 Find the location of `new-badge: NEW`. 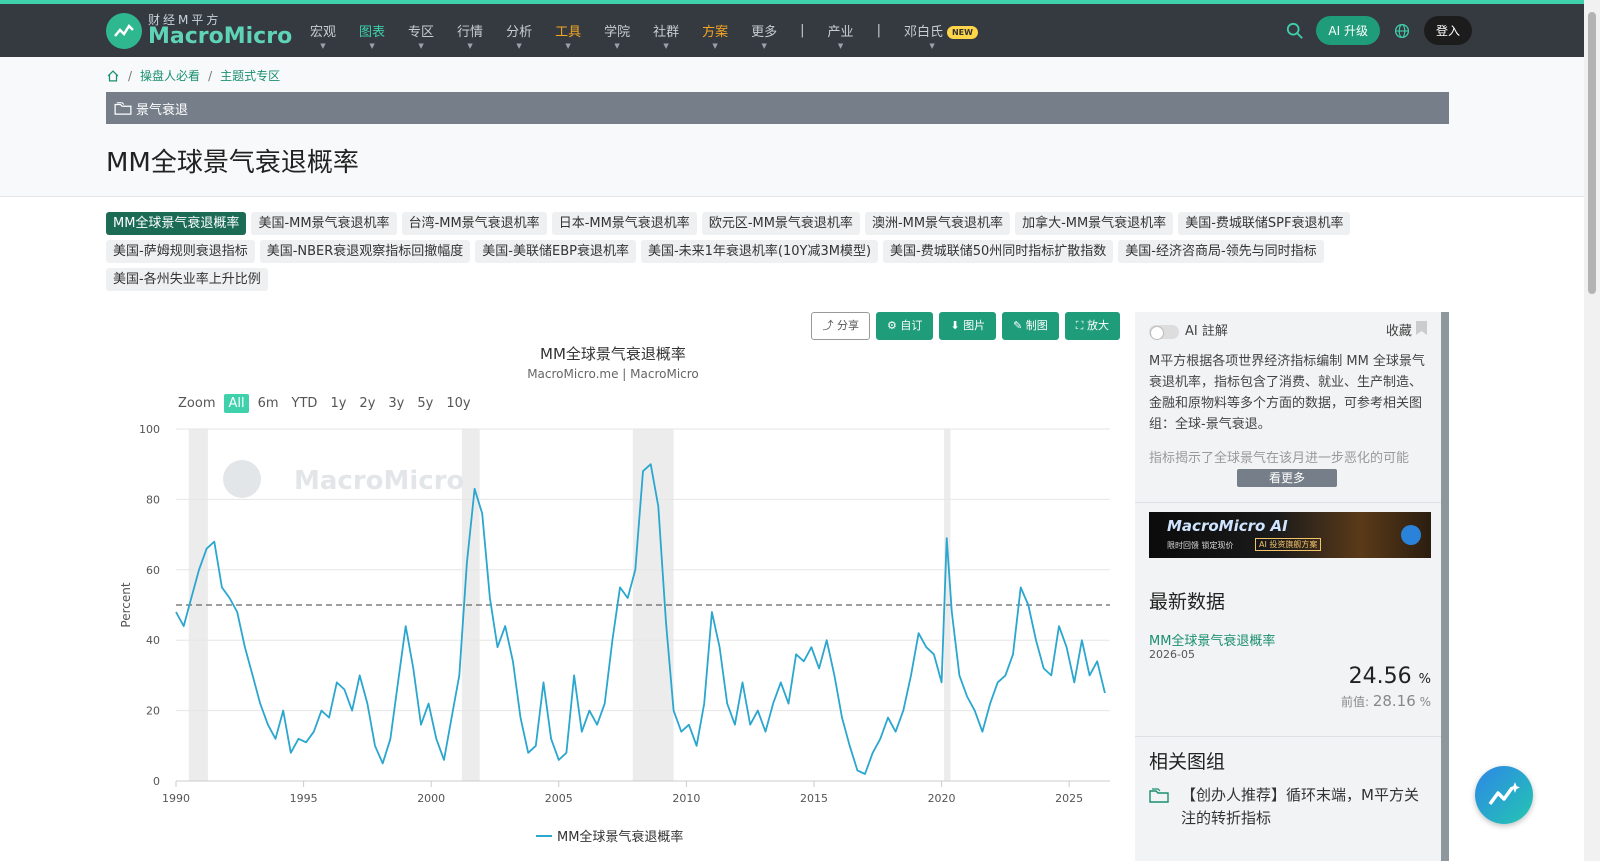

new-badge: NEW is located at coordinates (962, 32).